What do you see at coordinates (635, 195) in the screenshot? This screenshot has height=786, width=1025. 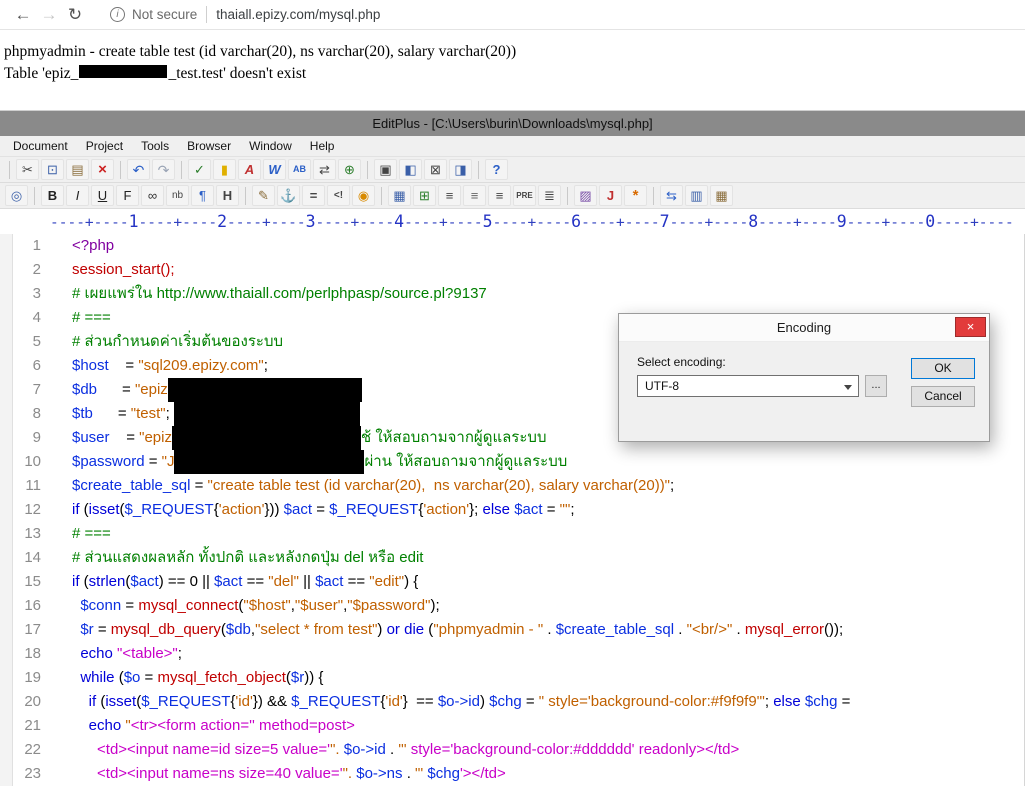 I see `object-icon: *` at bounding box center [635, 195].